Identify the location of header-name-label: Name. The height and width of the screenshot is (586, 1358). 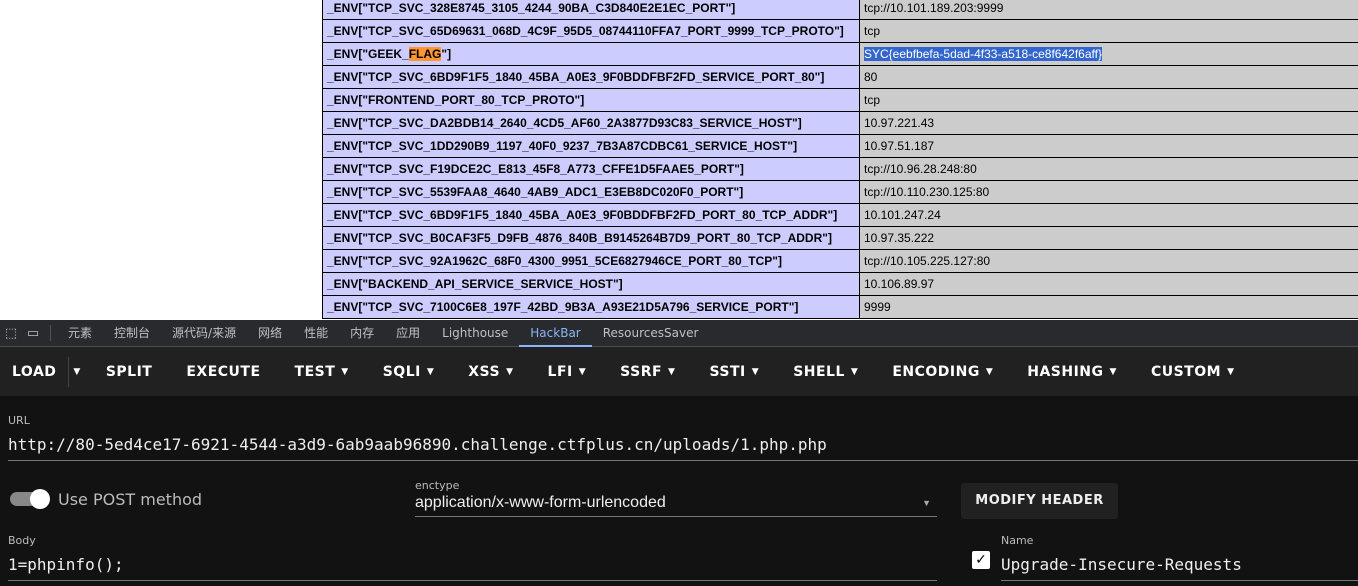
(1017, 540).